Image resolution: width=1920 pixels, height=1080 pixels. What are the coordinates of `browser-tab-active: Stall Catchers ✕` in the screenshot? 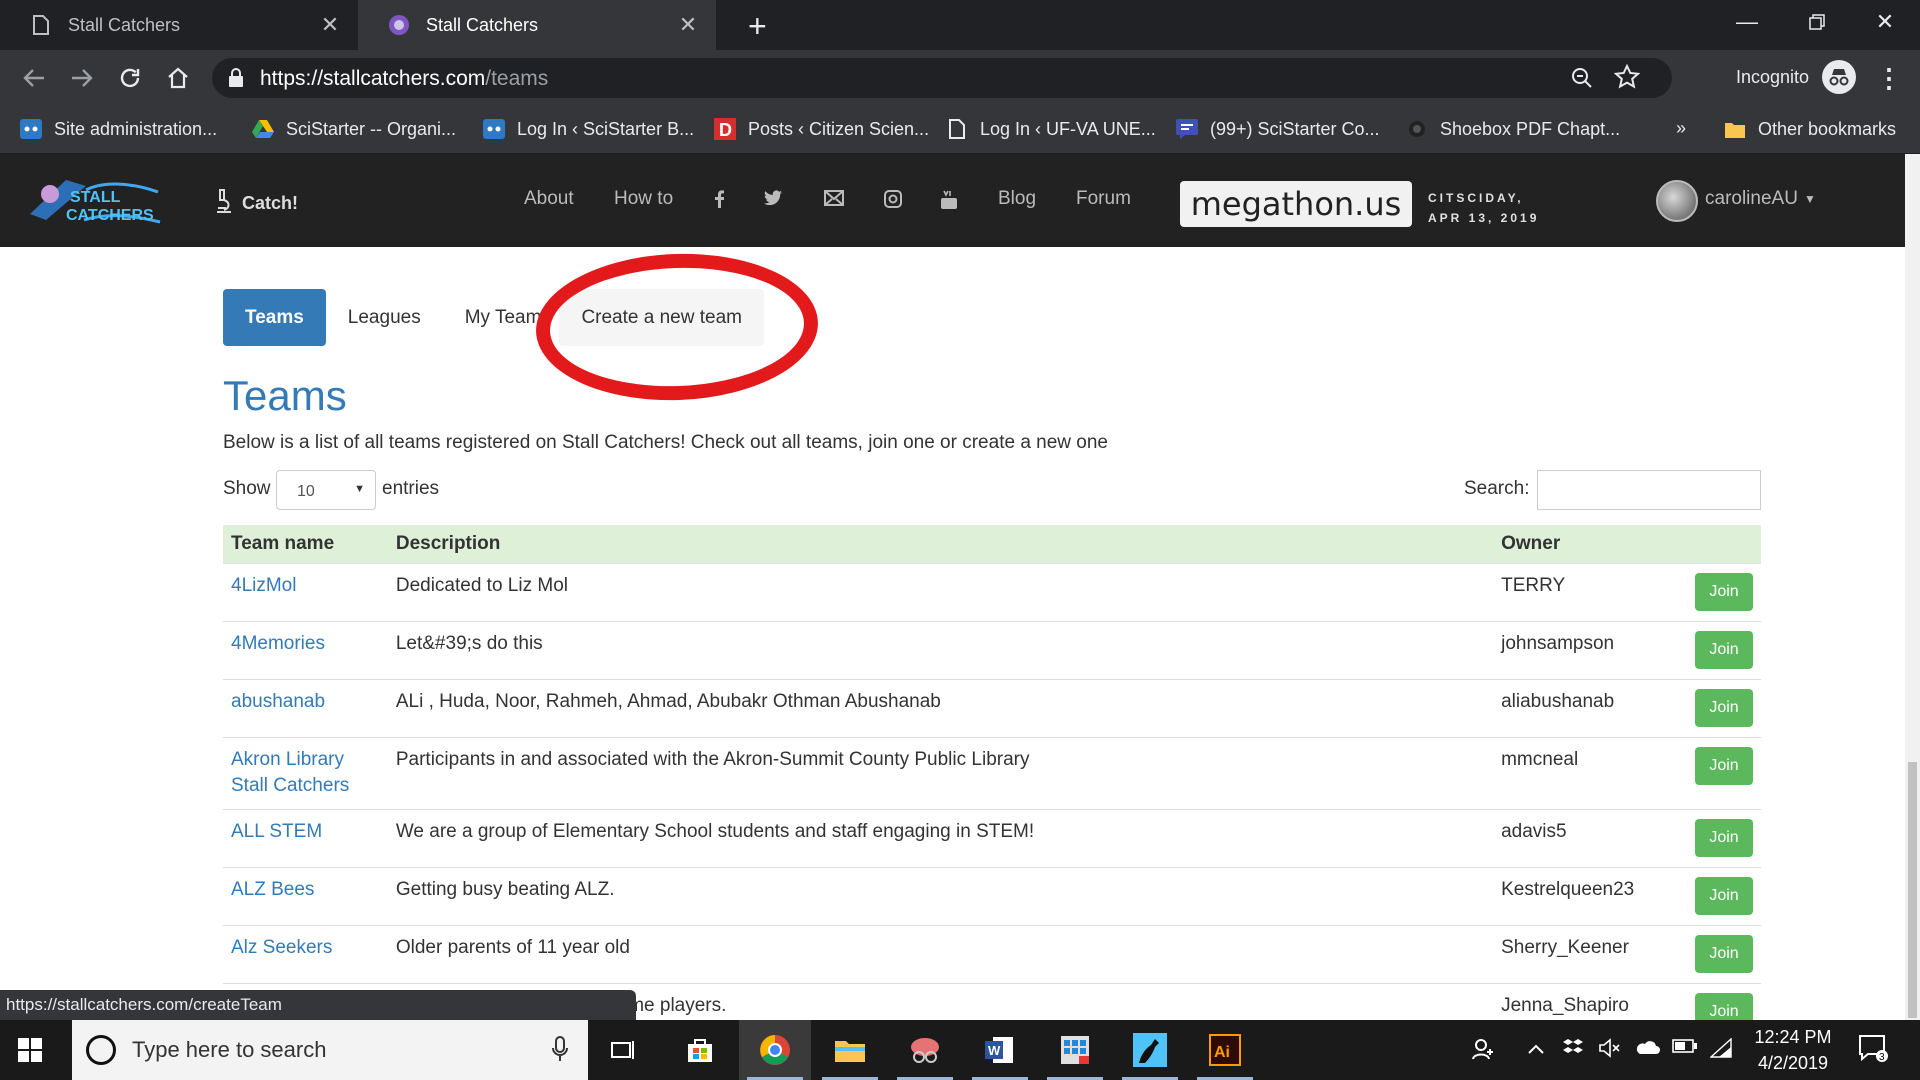 It's located at (537, 25).